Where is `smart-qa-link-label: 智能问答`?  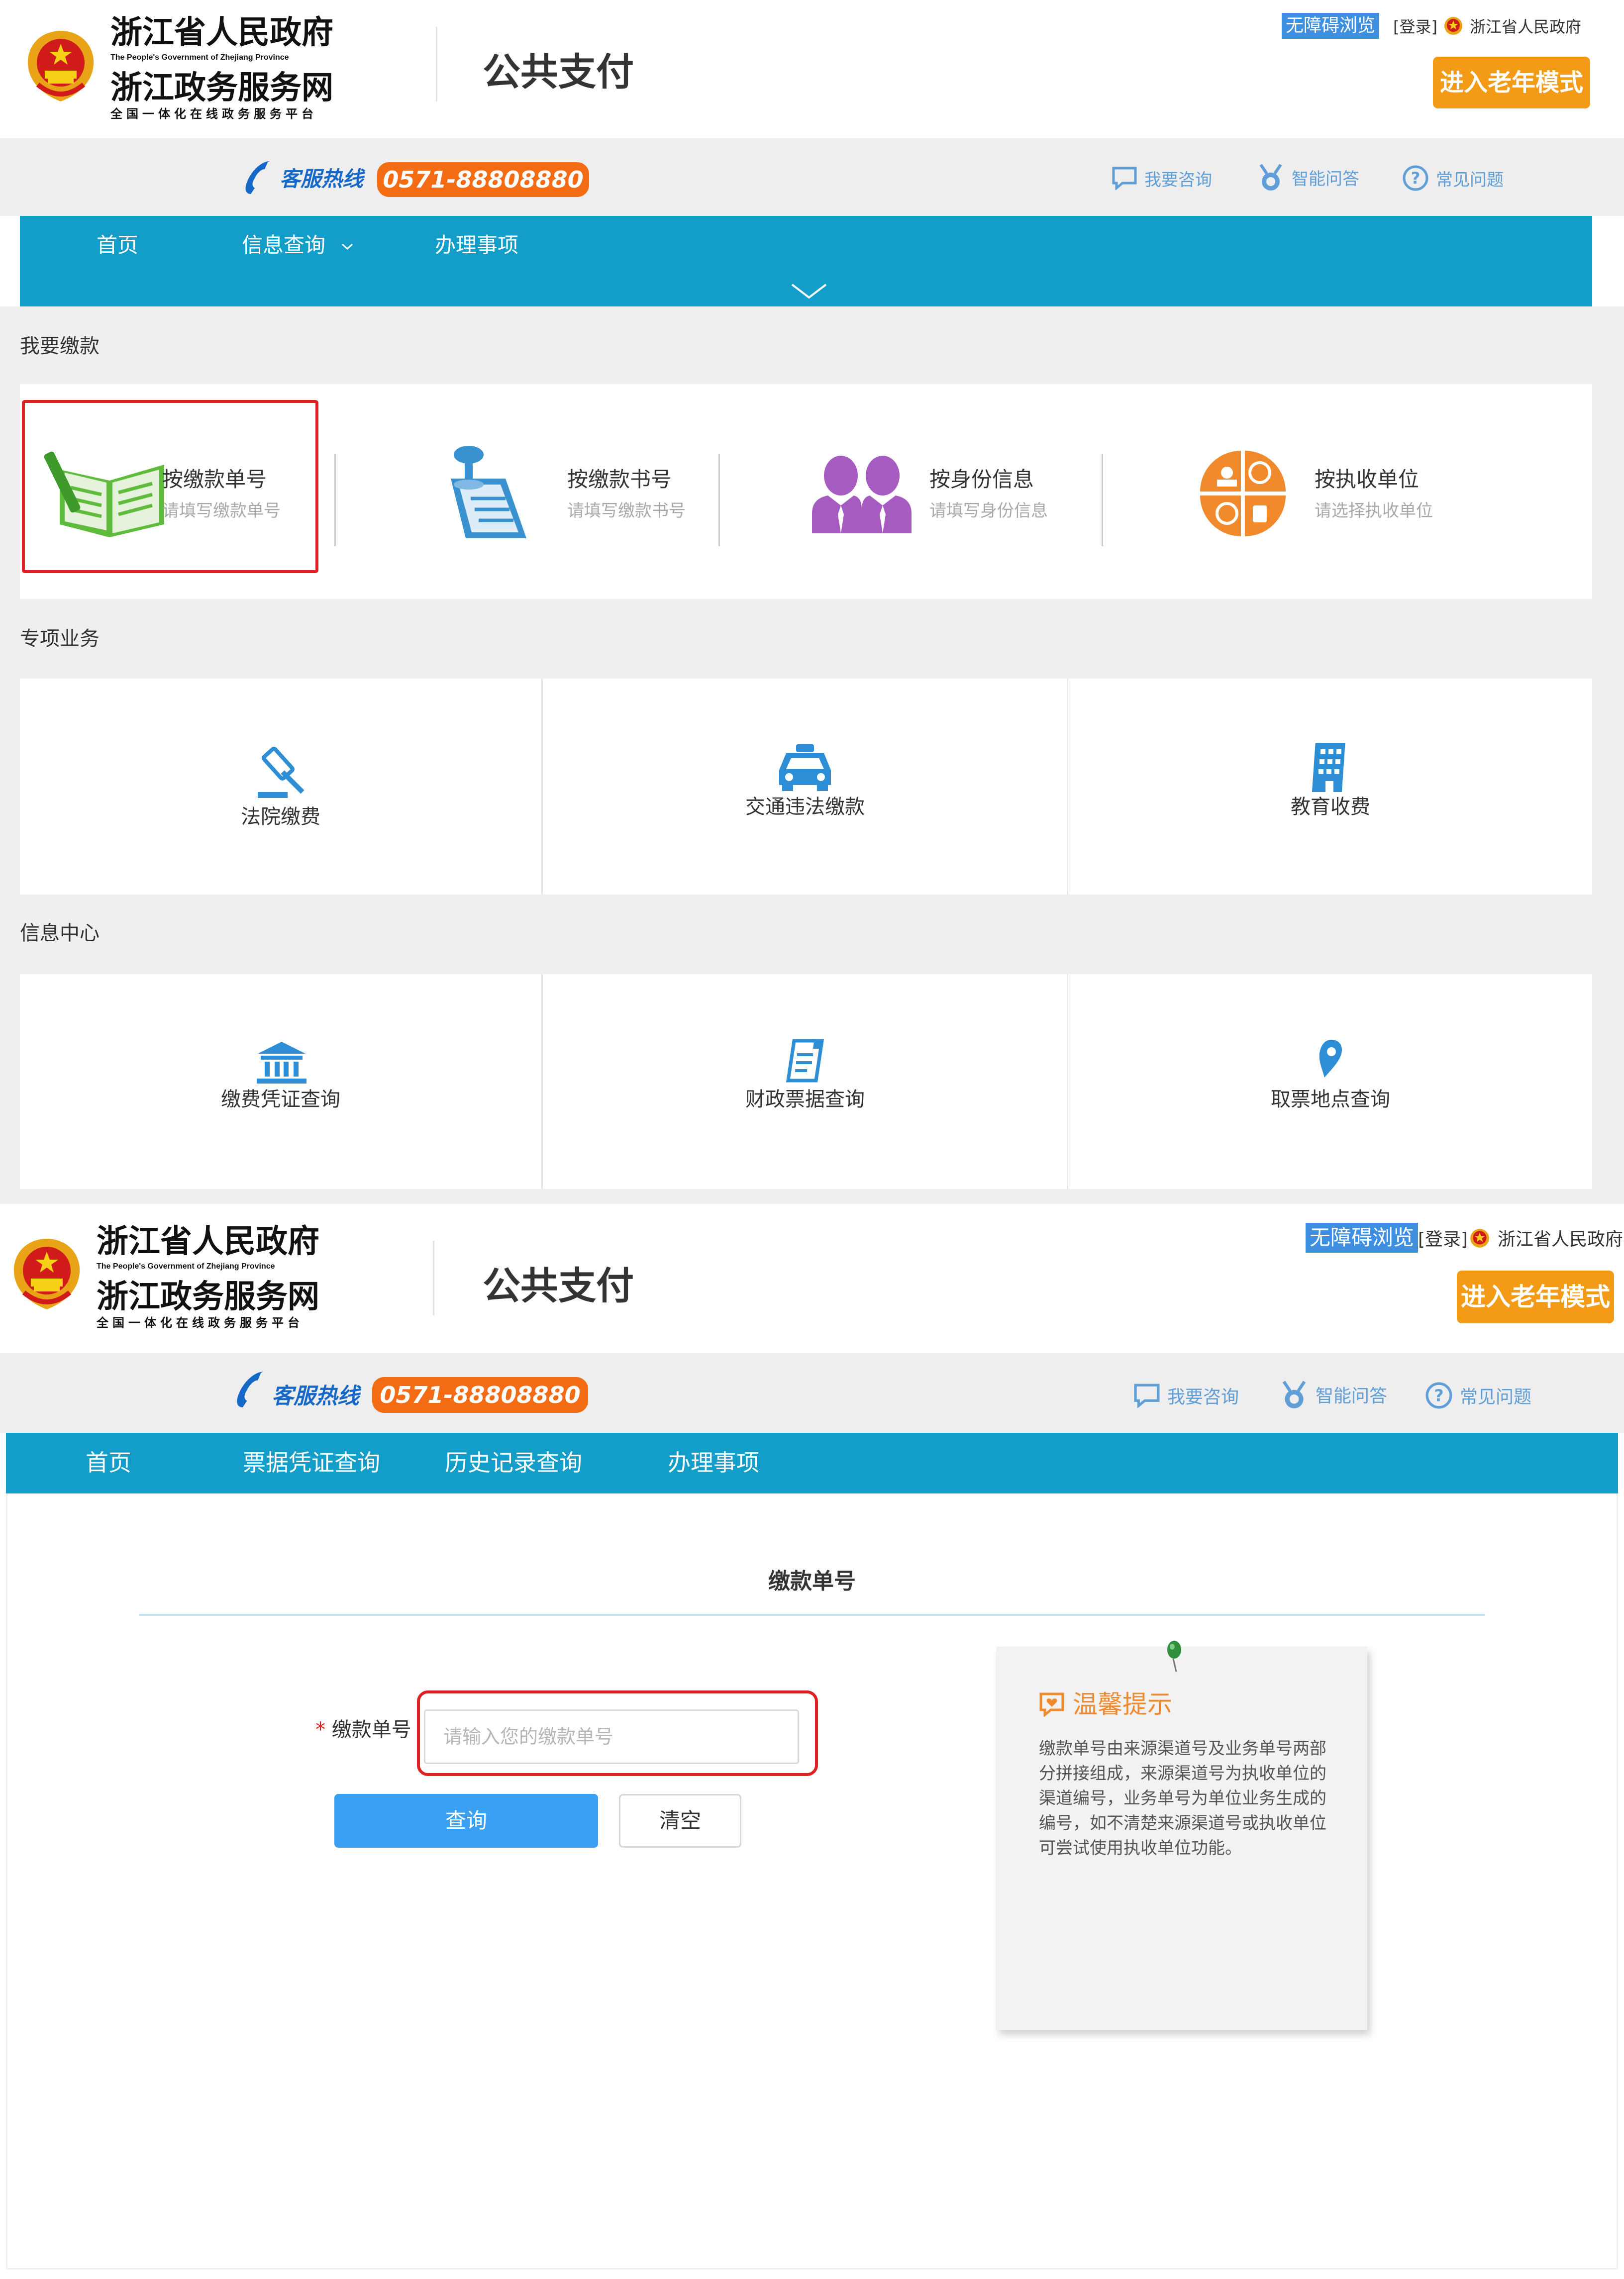 smart-qa-link-label: 智能问答 is located at coordinates (1352, 1396).